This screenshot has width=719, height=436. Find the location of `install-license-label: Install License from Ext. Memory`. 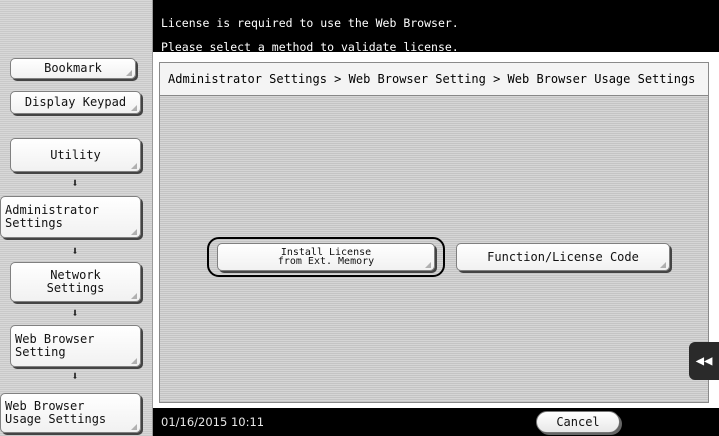

install-license-label: Install License from Ext. Memory is located at coordinates (326, 257).